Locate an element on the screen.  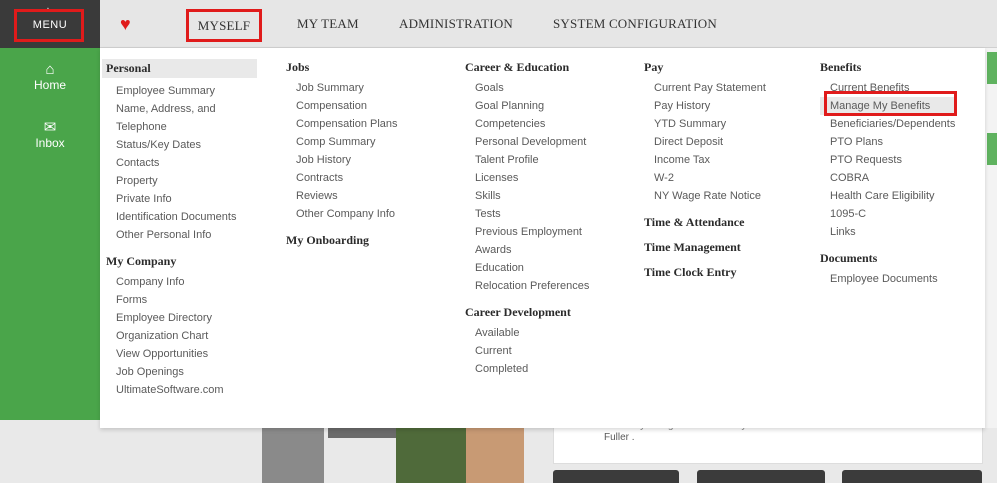
background-green-bar is located at coordinates (992, 149).